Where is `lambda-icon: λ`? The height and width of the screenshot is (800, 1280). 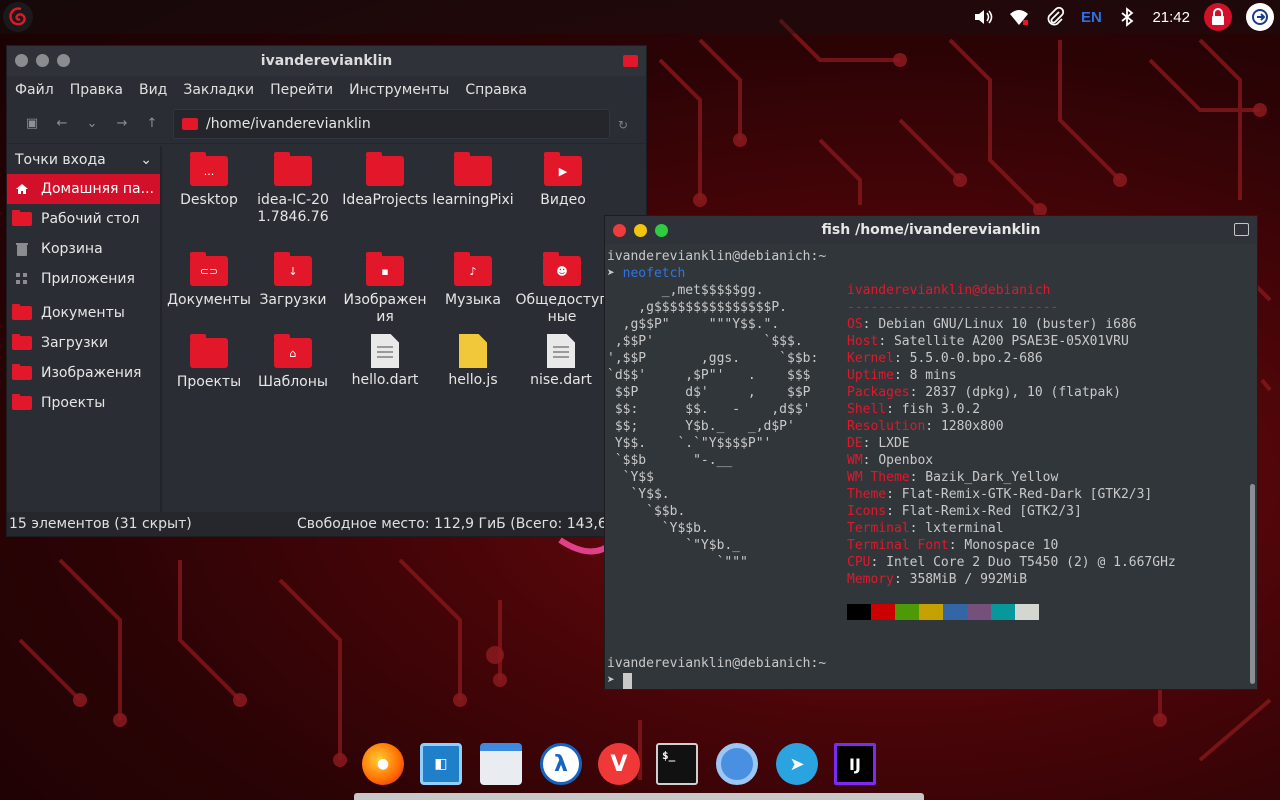 lambda-icon: λ is located at coordinates (561, 764).